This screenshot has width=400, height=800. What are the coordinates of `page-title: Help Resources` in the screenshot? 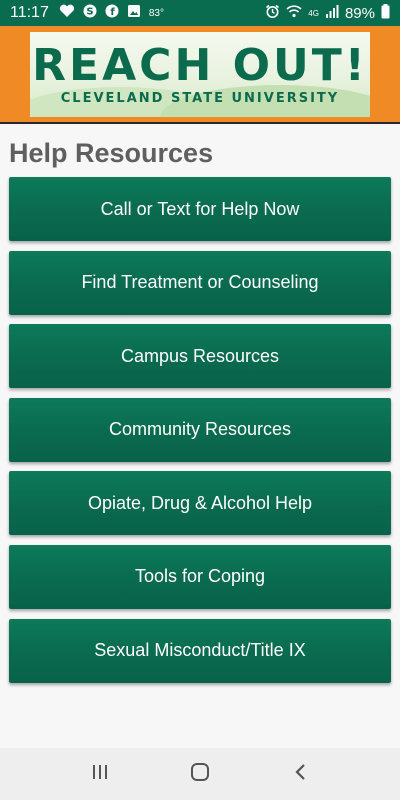 It's located at (111, 153).